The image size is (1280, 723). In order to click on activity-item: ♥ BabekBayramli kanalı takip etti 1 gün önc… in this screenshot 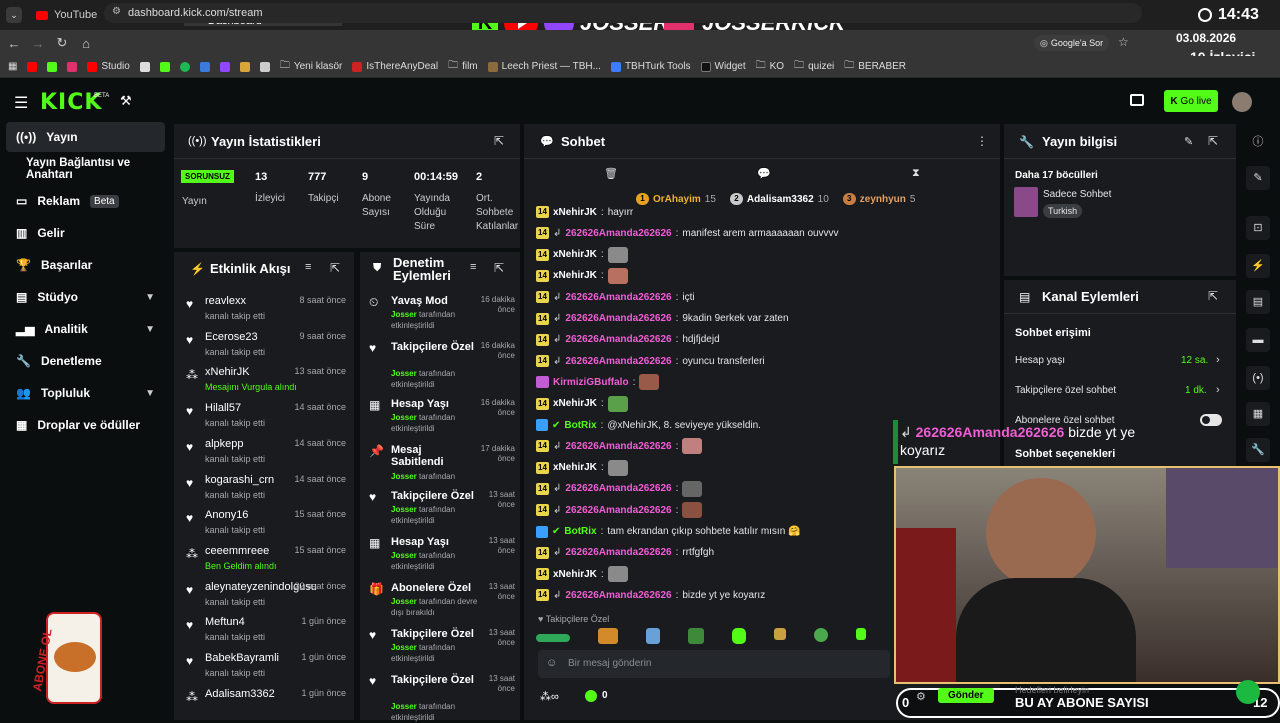, I will do `click(268, 669)`.